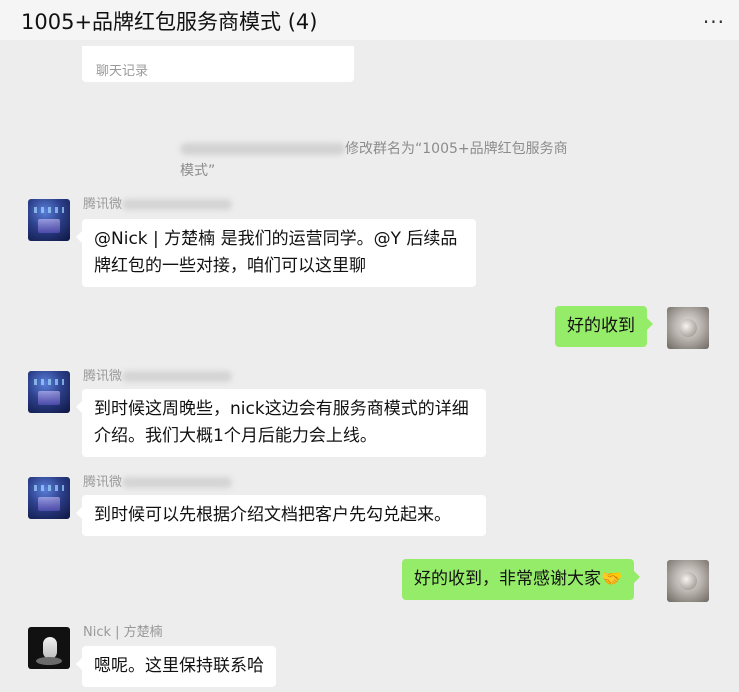  I want to click on sender-name: Nick | 方楚楠, so click(123, 632).